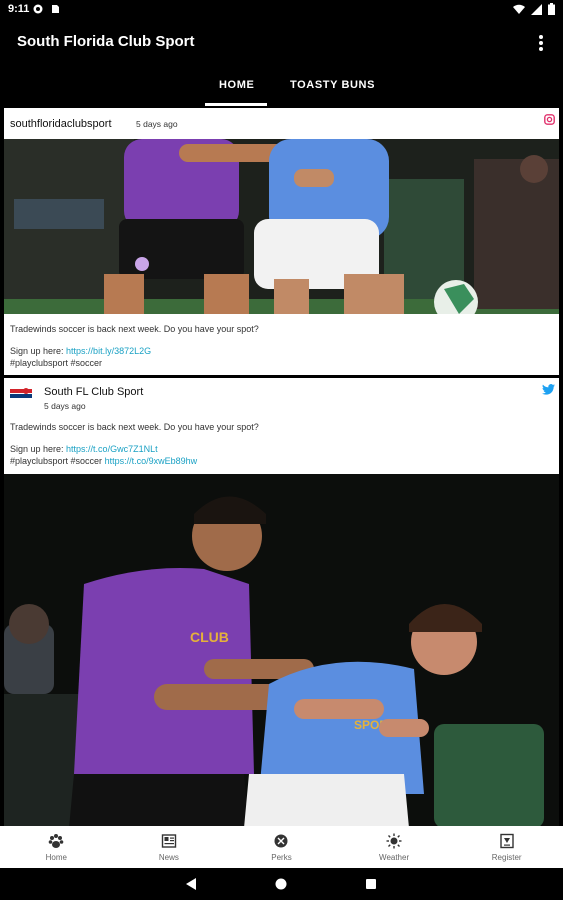 This screenshot has width=563, height=900. I want to click on back-icon, so click(191, 884).